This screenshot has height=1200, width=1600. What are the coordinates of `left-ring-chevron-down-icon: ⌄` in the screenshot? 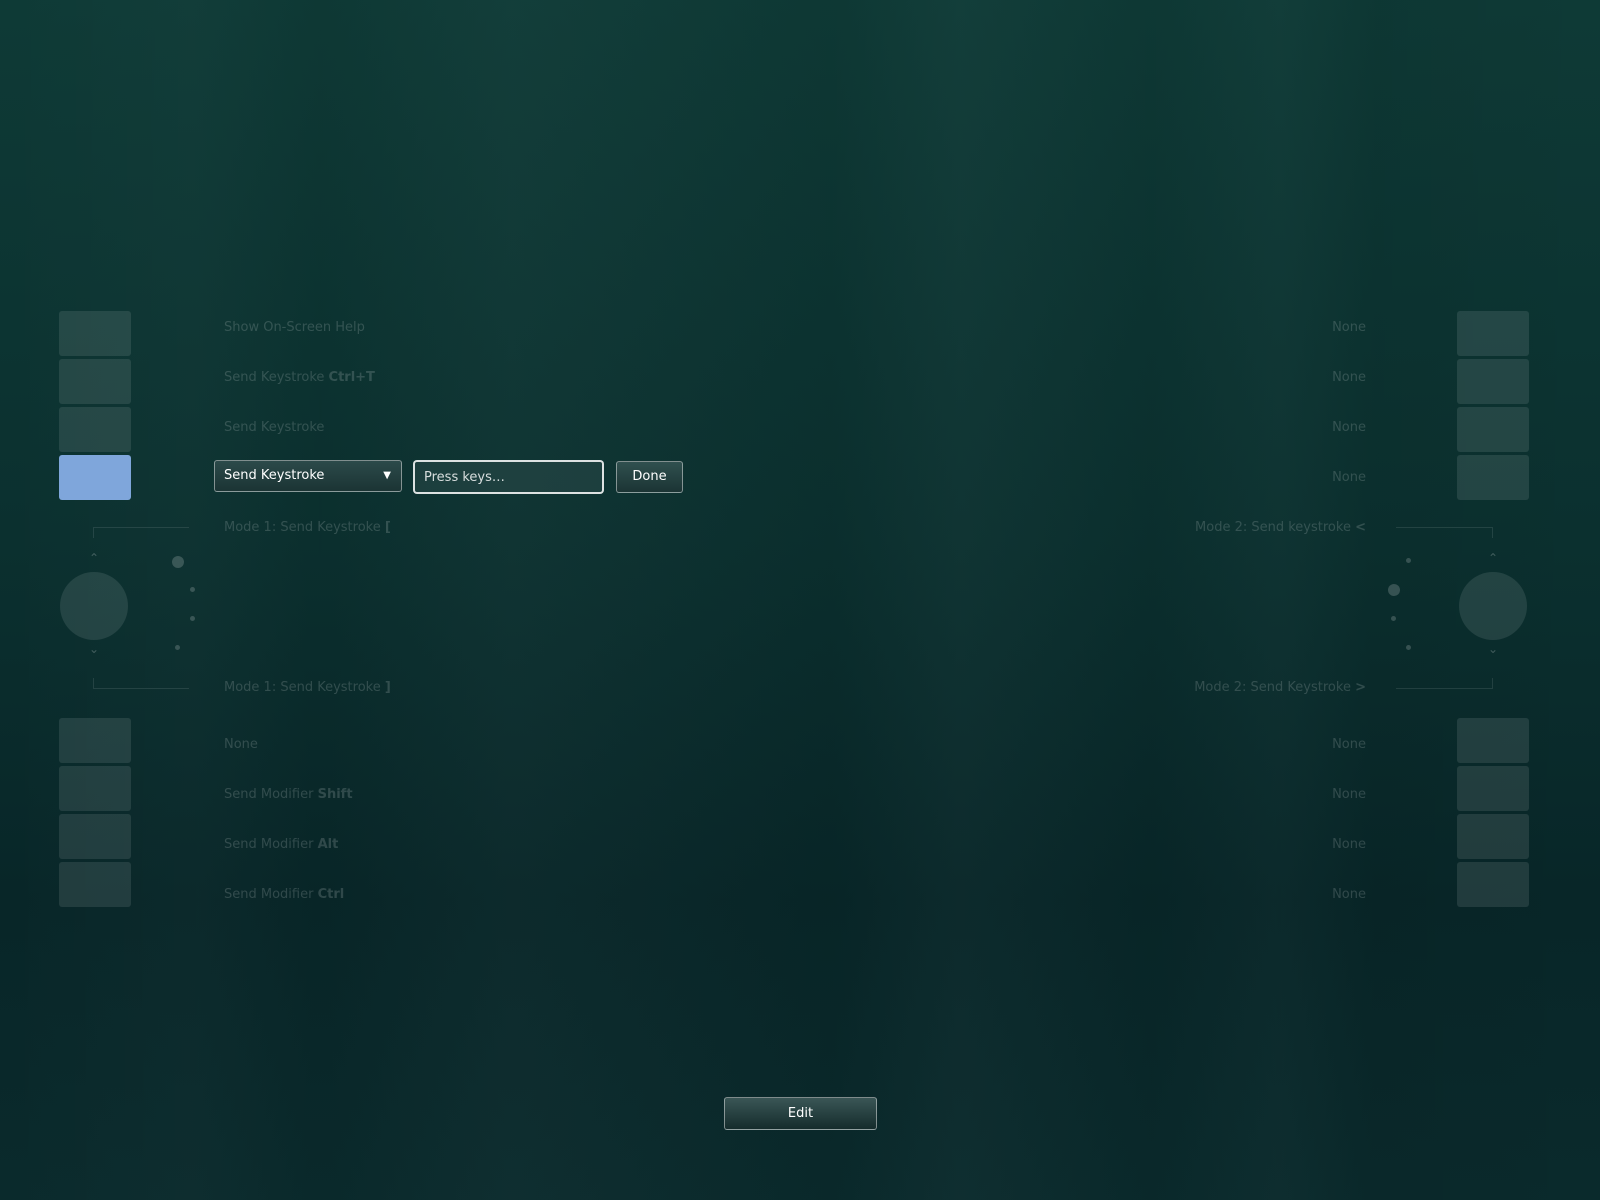 It's located at (94, 649).